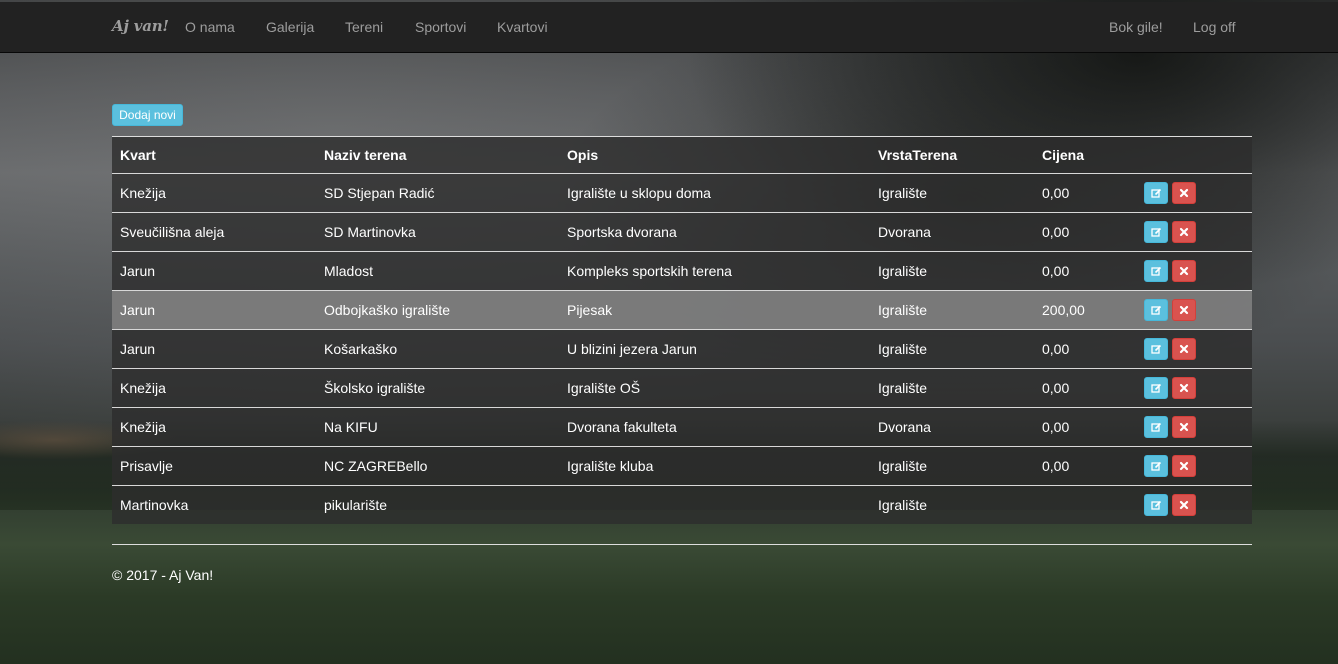 The image size is (1338, 664). I want to click on kvart-cell: Prisavlje, so click(146, 466).